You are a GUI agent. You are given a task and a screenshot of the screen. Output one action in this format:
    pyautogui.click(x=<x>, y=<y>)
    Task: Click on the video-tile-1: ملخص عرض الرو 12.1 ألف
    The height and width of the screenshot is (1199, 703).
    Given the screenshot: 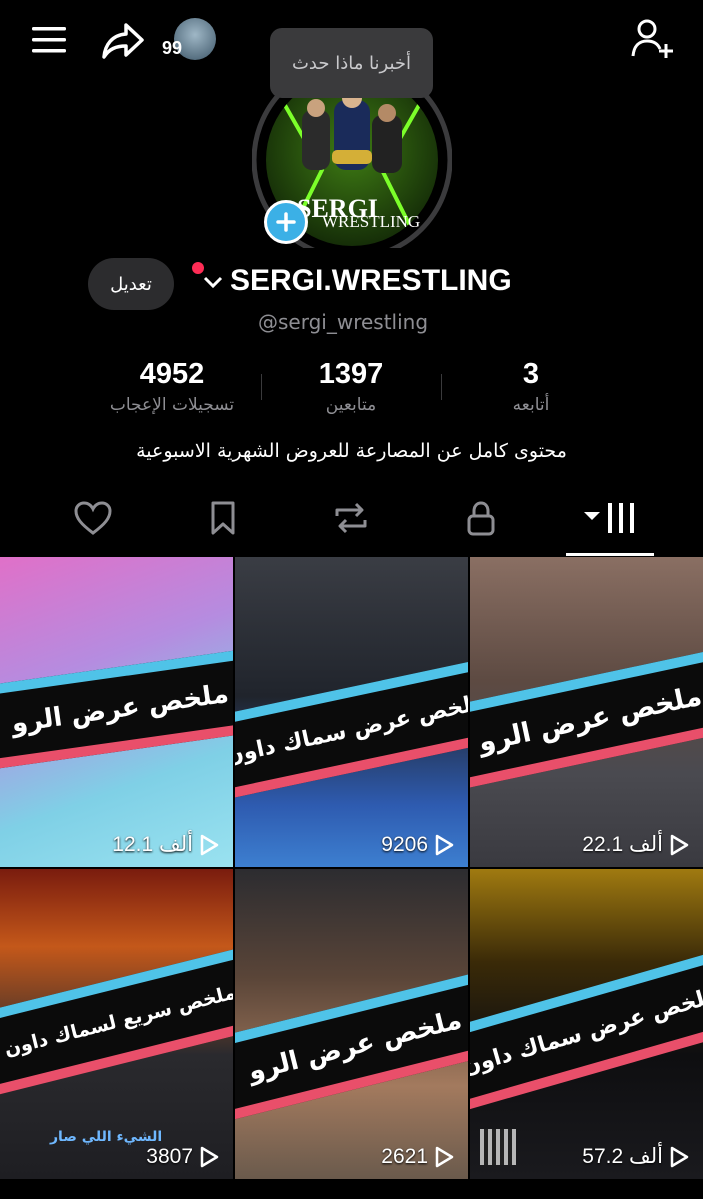 What is the action you would take?
    pyautogui.click(x=116, y=712)
    